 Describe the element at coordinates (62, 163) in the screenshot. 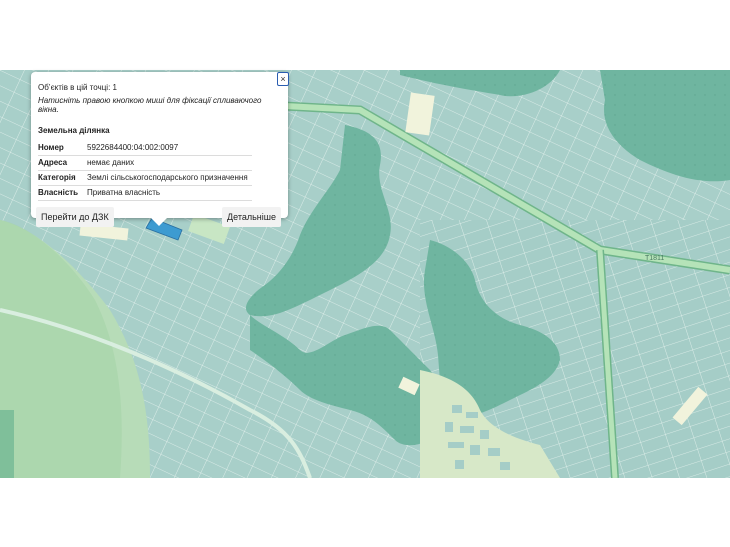

I see `attr-key: Адреса` at that location.